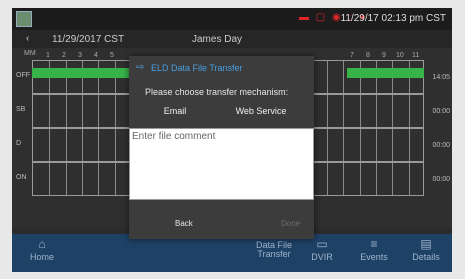 The height and width of the screenshot is (279, 465). What do you see at coordinates (320, 17) in the screenshot?
I see `message-icon: ▢` at bounding box center [320, 17].